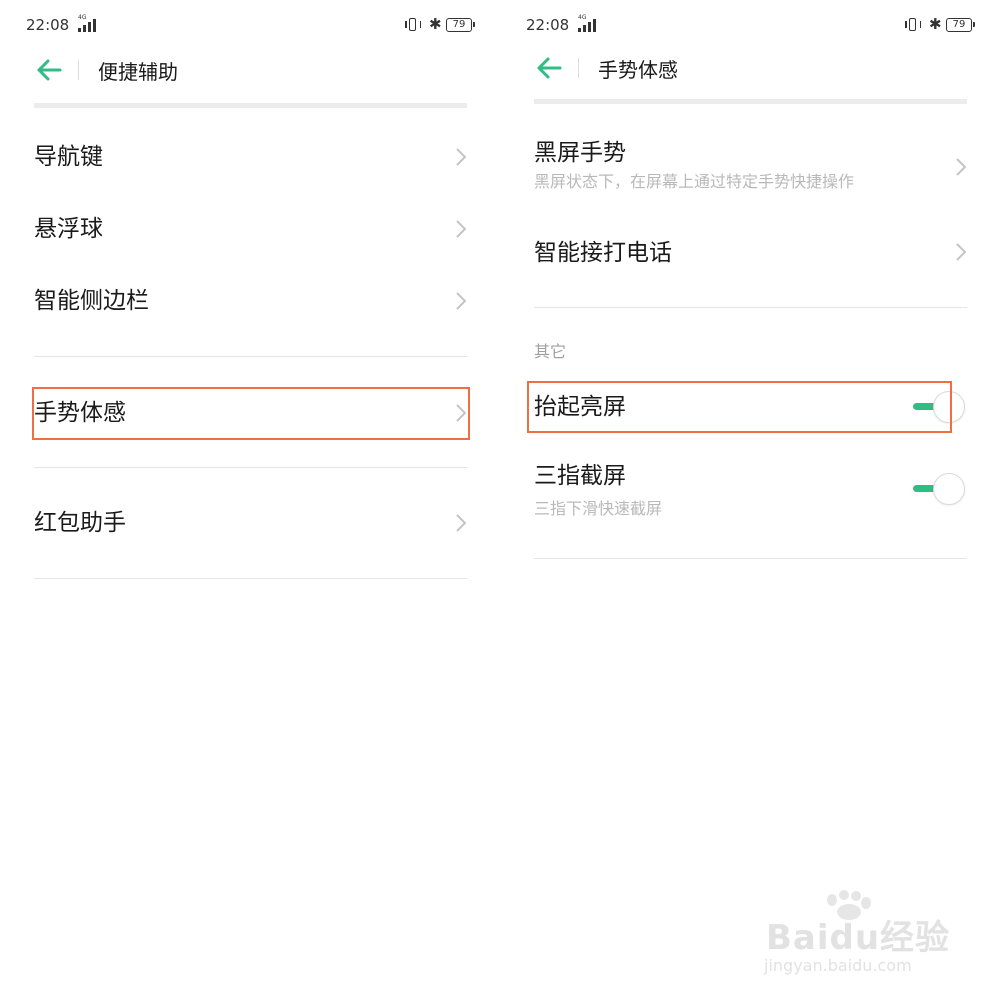  I want to click on header: 便捷辅助, so click(250, 70).